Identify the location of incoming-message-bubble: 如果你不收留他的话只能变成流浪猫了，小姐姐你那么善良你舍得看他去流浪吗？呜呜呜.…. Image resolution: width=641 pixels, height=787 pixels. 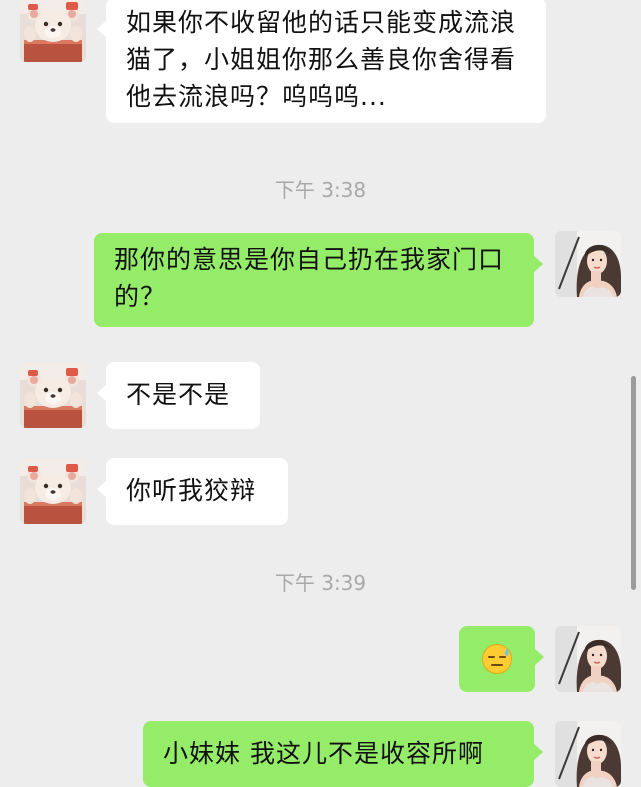
(321, 61).